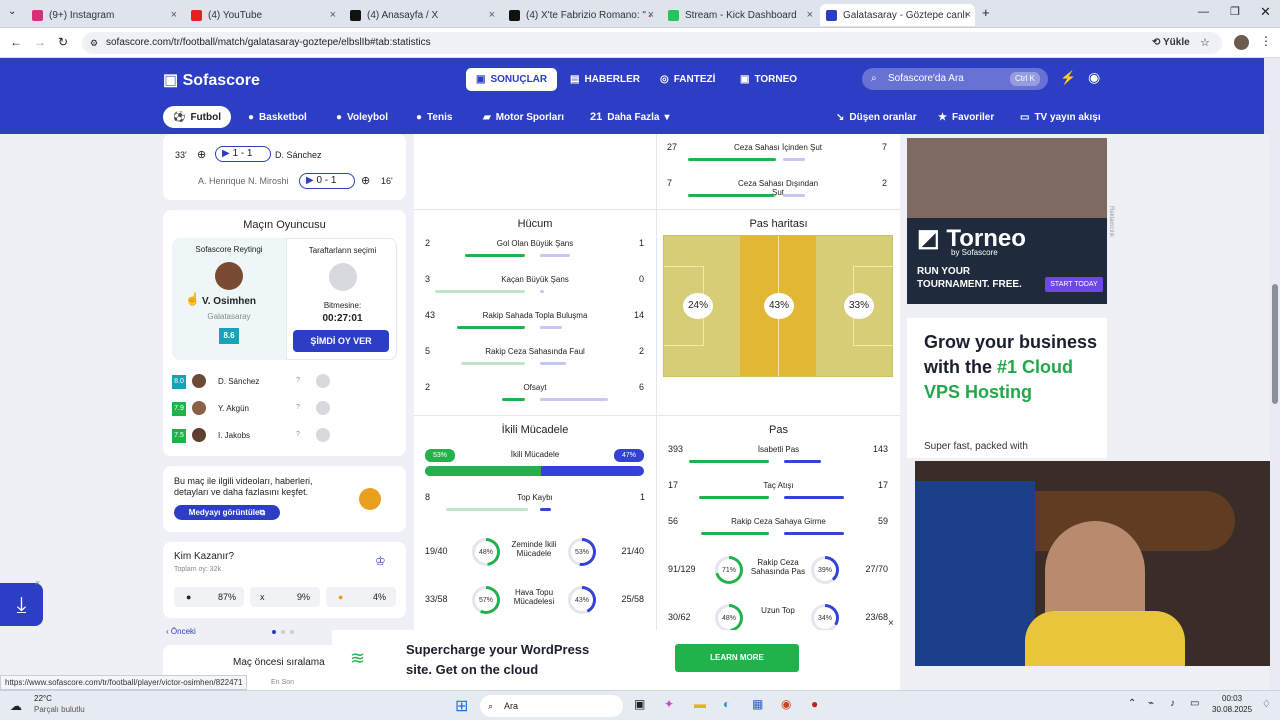 Image resolution: width=1280 pixels, height=720 pixels. I want to click on highlight-play-button: ▶ 0 - 1, so click(327, 181).